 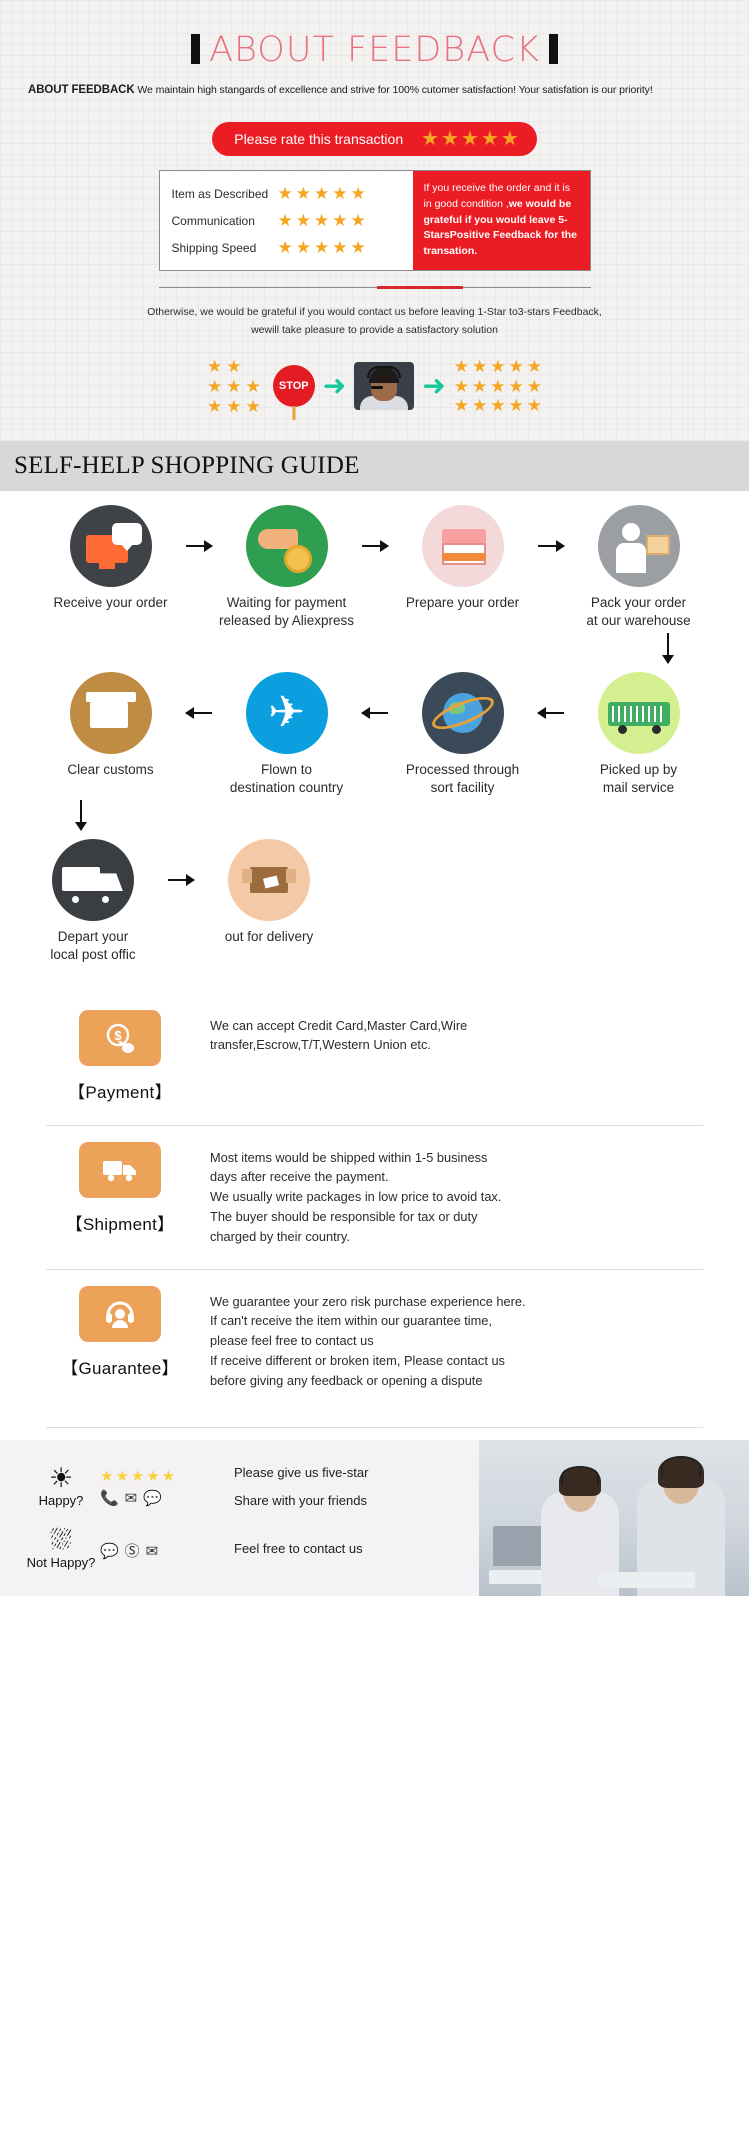 What do you see at coordinates (374, 50) in the screenshot?
I see `page-title-text: ABOUT FEEDBACK` at bounding box center [374, 50].